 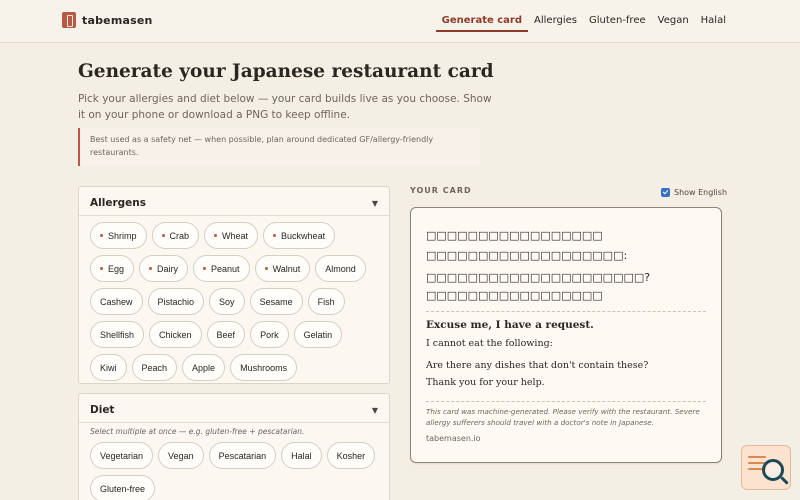 I want to click on show-english-toggle: Show English, so click(x=694, y=192).